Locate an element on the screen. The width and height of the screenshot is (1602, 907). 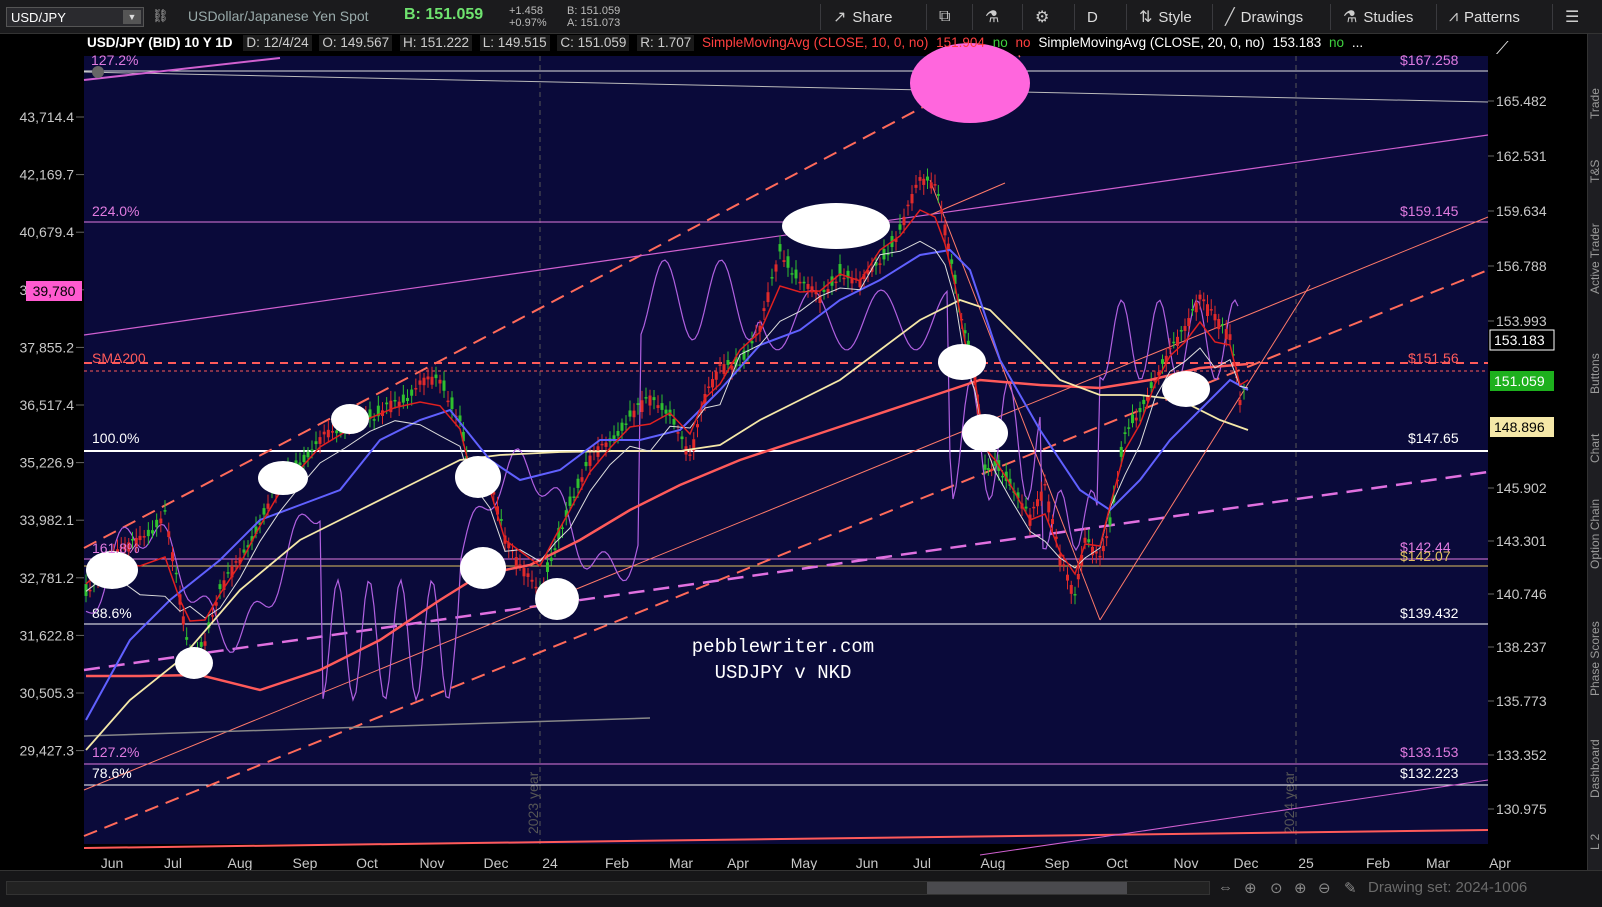
watermark-line1: pebblewriter.com is located at coordinates (783, 647).